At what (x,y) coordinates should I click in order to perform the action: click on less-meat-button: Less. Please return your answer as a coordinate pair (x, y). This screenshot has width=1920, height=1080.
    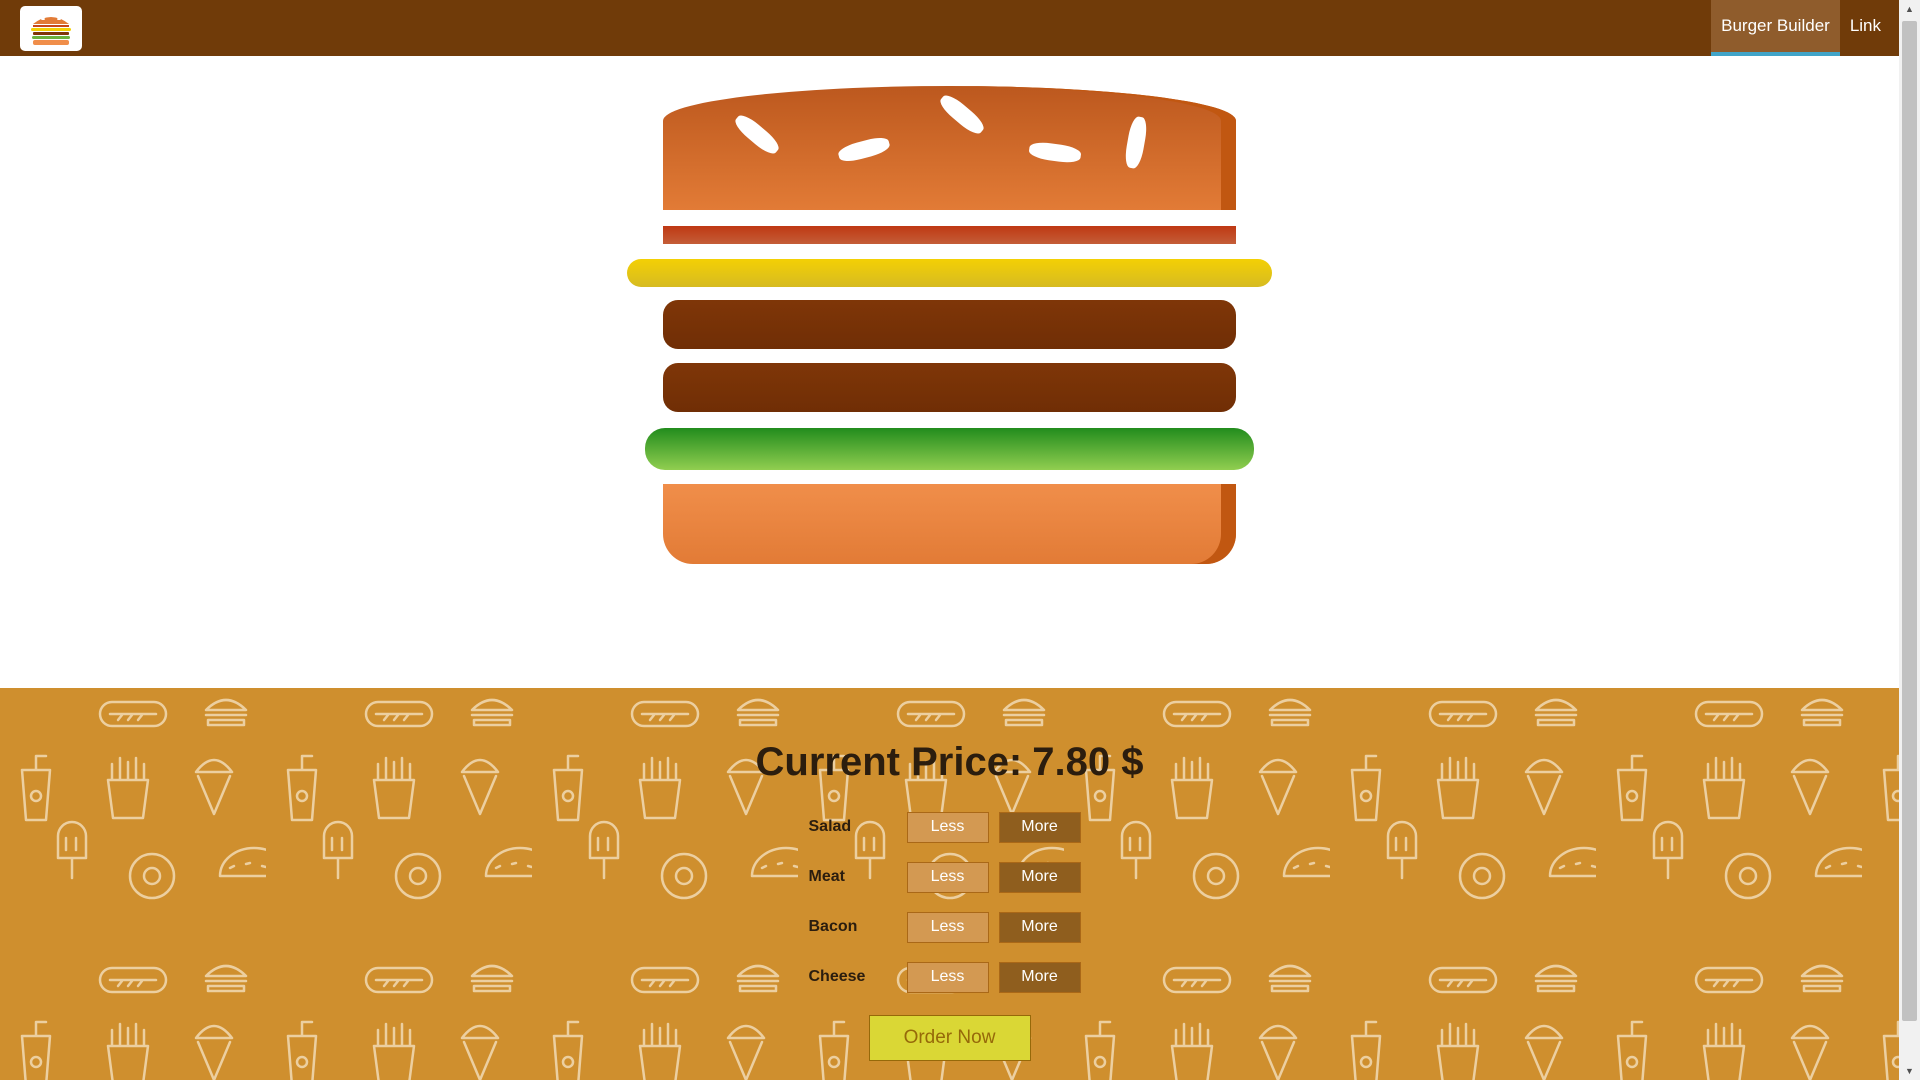
    Looking at the image, I should click on (947, 877).